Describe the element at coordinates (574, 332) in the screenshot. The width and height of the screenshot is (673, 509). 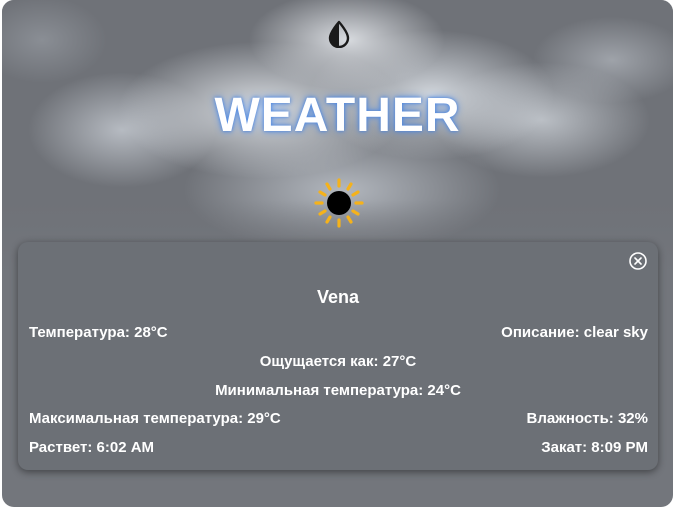
I see `description-text: Описание: clear sky` at that location.